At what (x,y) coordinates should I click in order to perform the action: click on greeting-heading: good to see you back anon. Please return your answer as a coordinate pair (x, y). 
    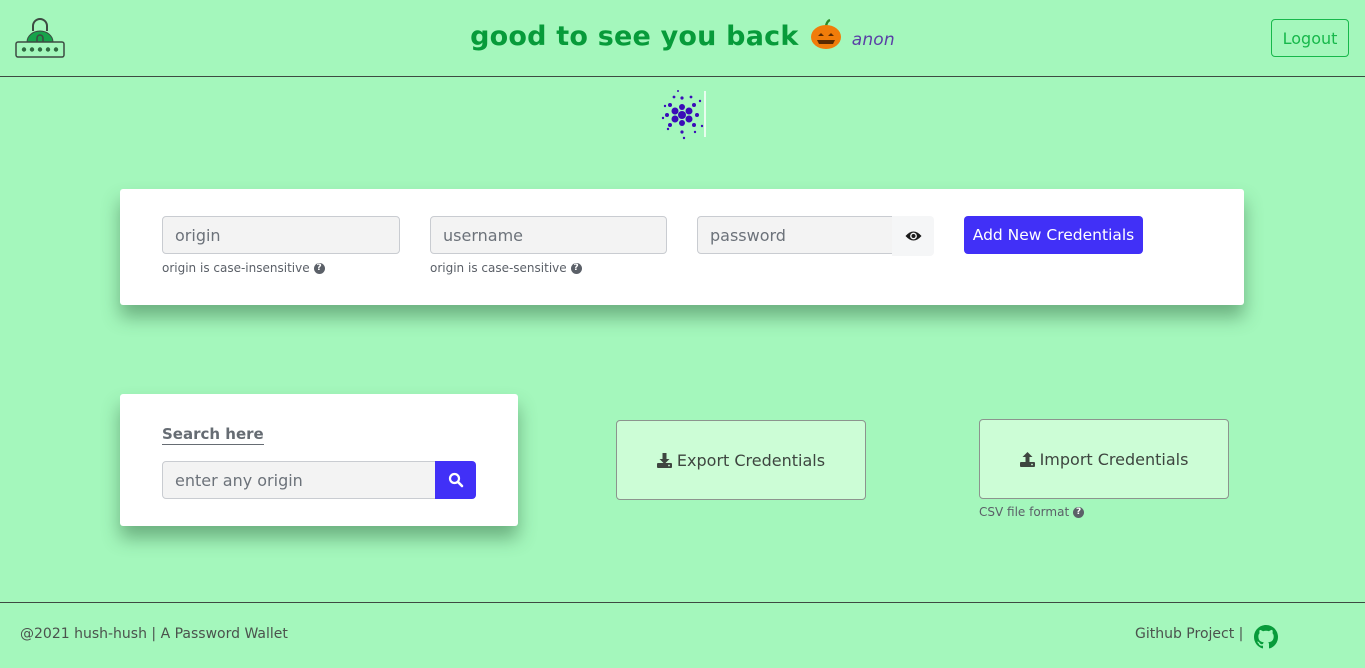
    Looking at the image, I should click on (682, 35).